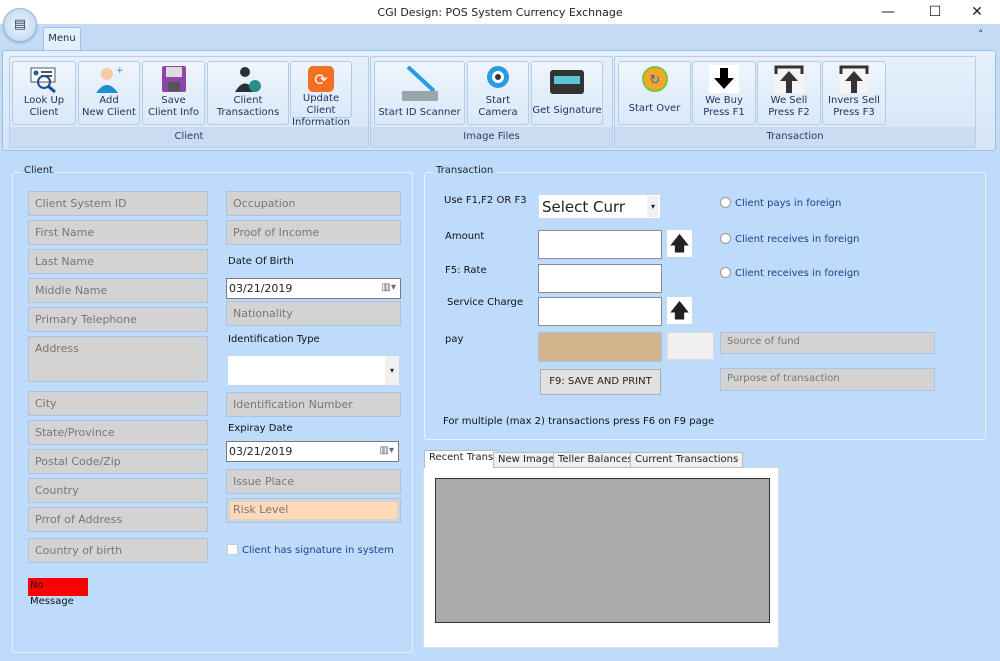  Describe the element at coordinates (454, 339) in the screenshot. I see `pay-label: pay` at that location.